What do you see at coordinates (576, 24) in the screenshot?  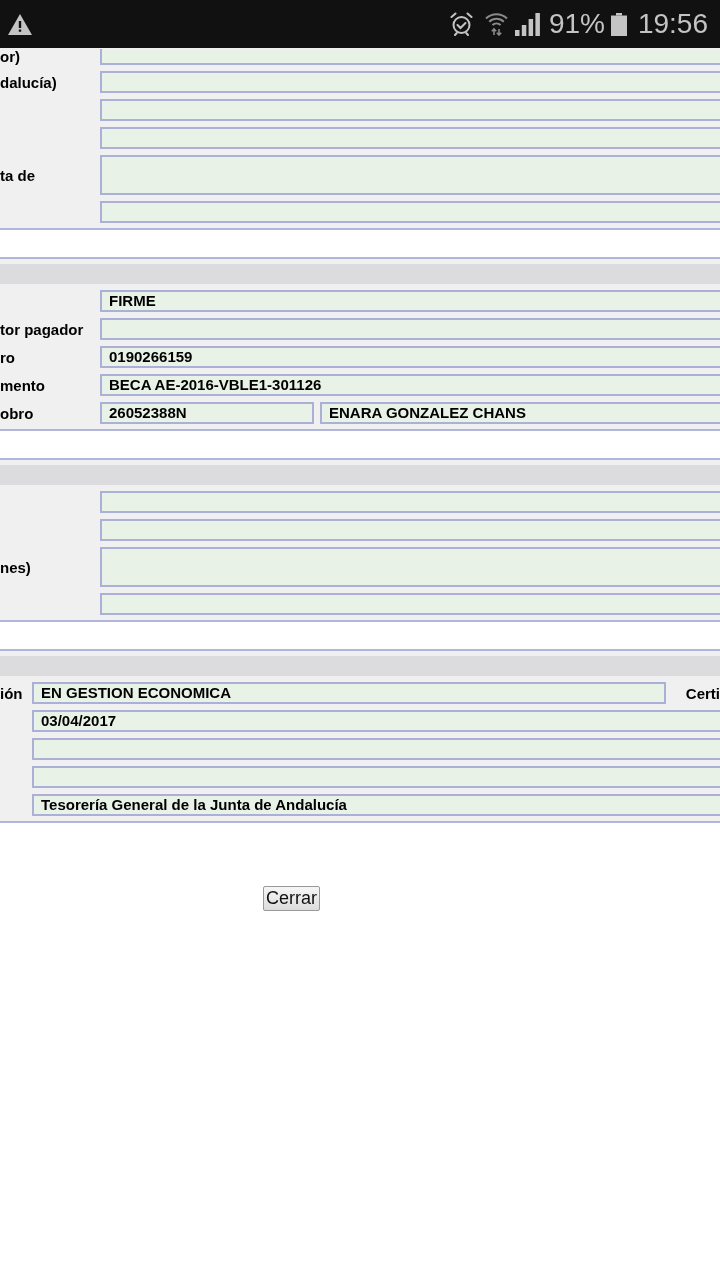 I see `battery-percentage: 91%` at bounding box center [576, 24].